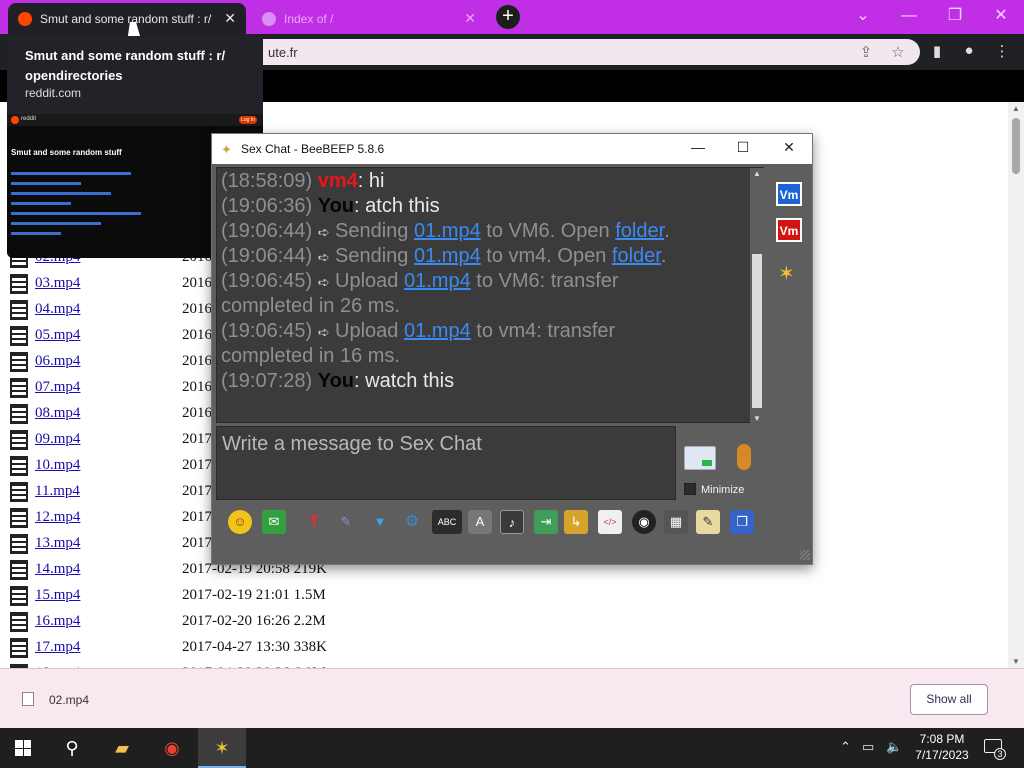  I want to click on file-link: 06.mp4, so click(57, 361).